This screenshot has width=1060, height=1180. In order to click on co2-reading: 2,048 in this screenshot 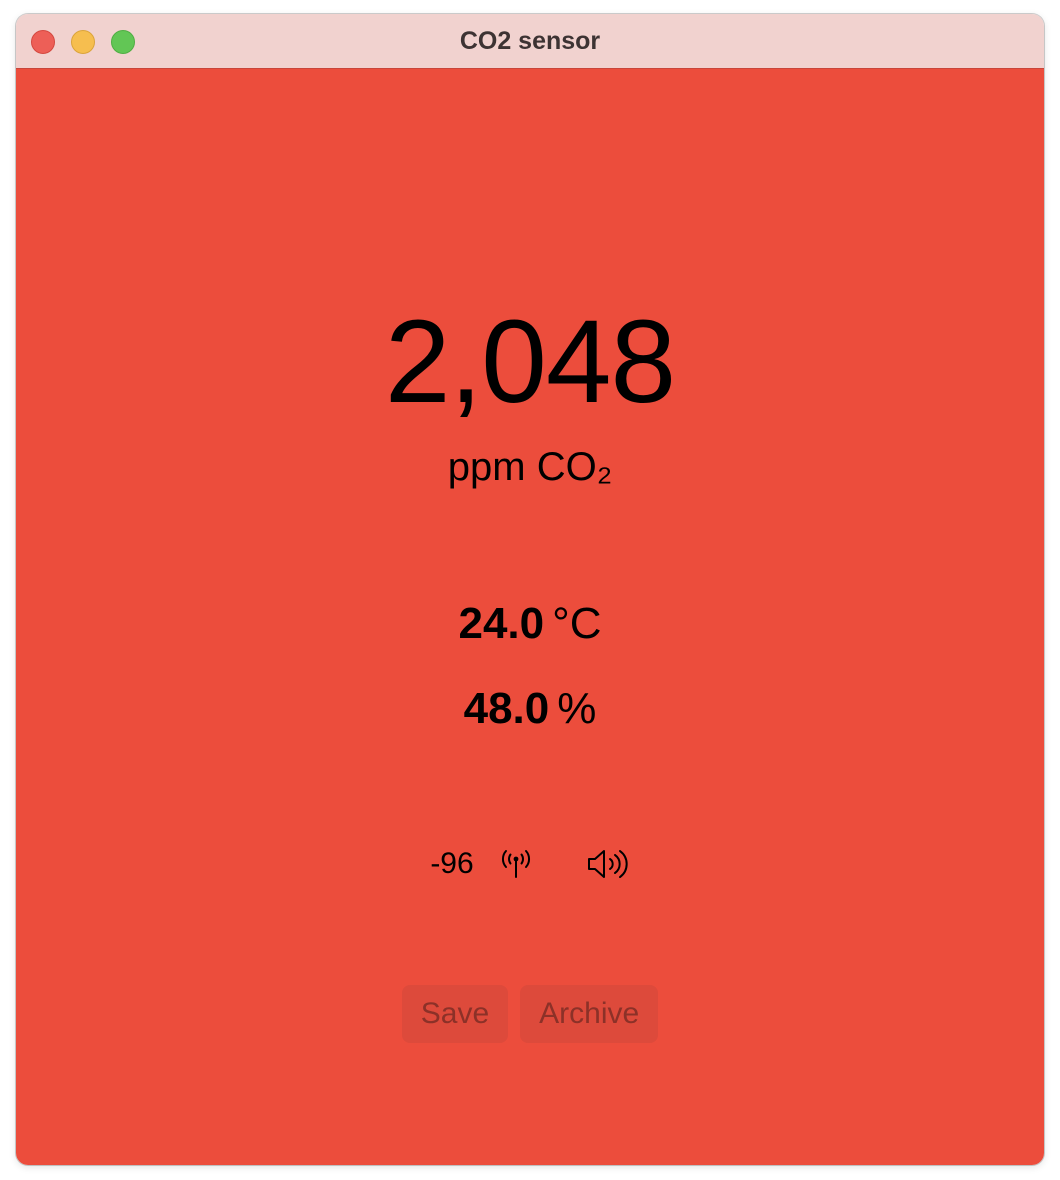, I will do `click(530, 362)`.